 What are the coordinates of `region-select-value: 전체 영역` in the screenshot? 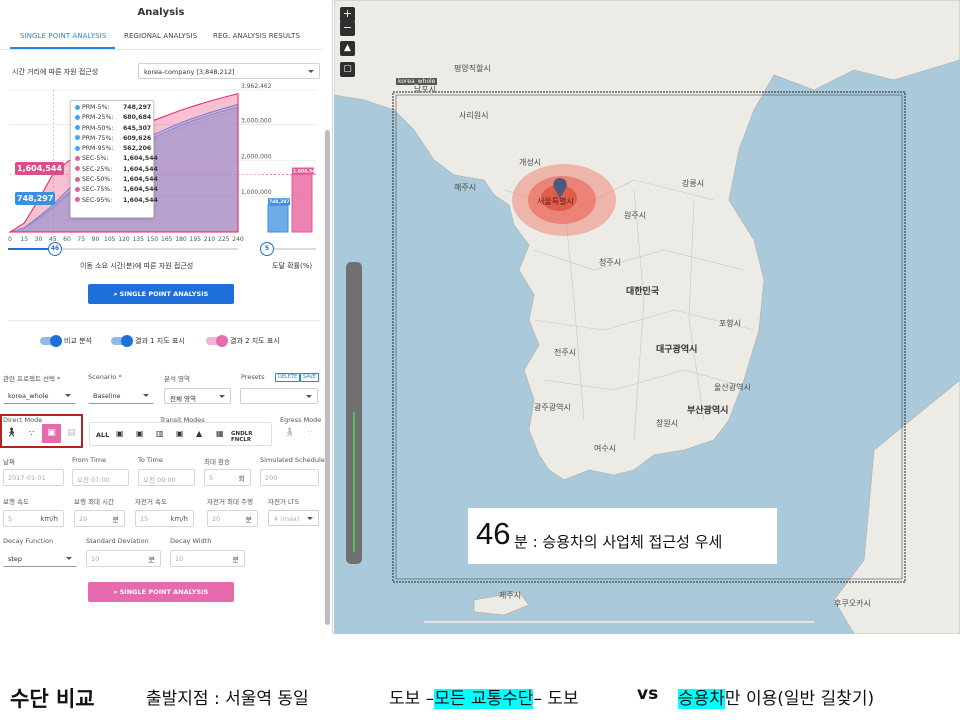 It's located at (183, 399).